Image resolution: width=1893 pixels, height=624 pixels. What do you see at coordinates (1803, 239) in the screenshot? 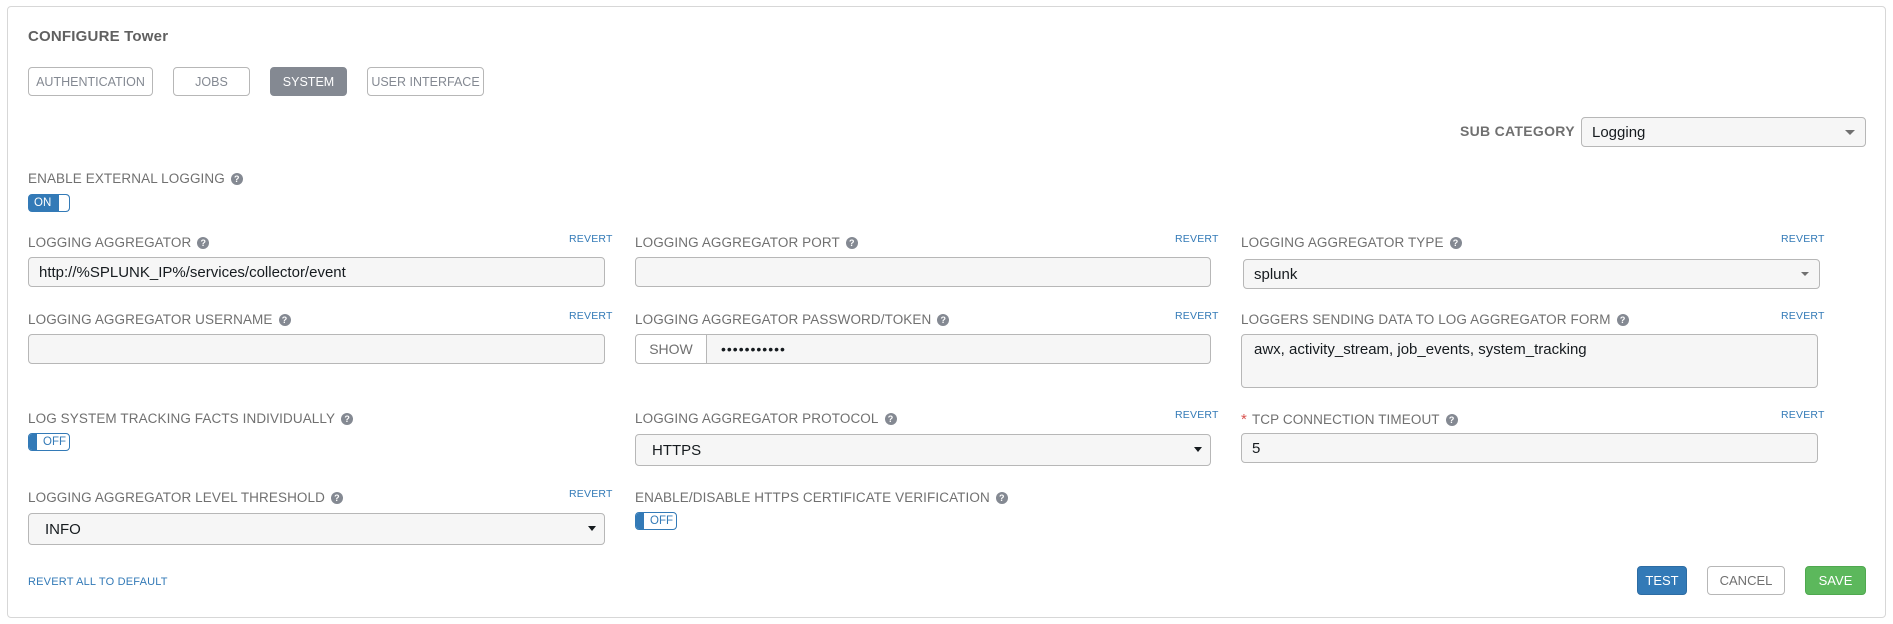
I see `revert-logging-aggregator-type: REVERT` at bounding box center [1803, 239].